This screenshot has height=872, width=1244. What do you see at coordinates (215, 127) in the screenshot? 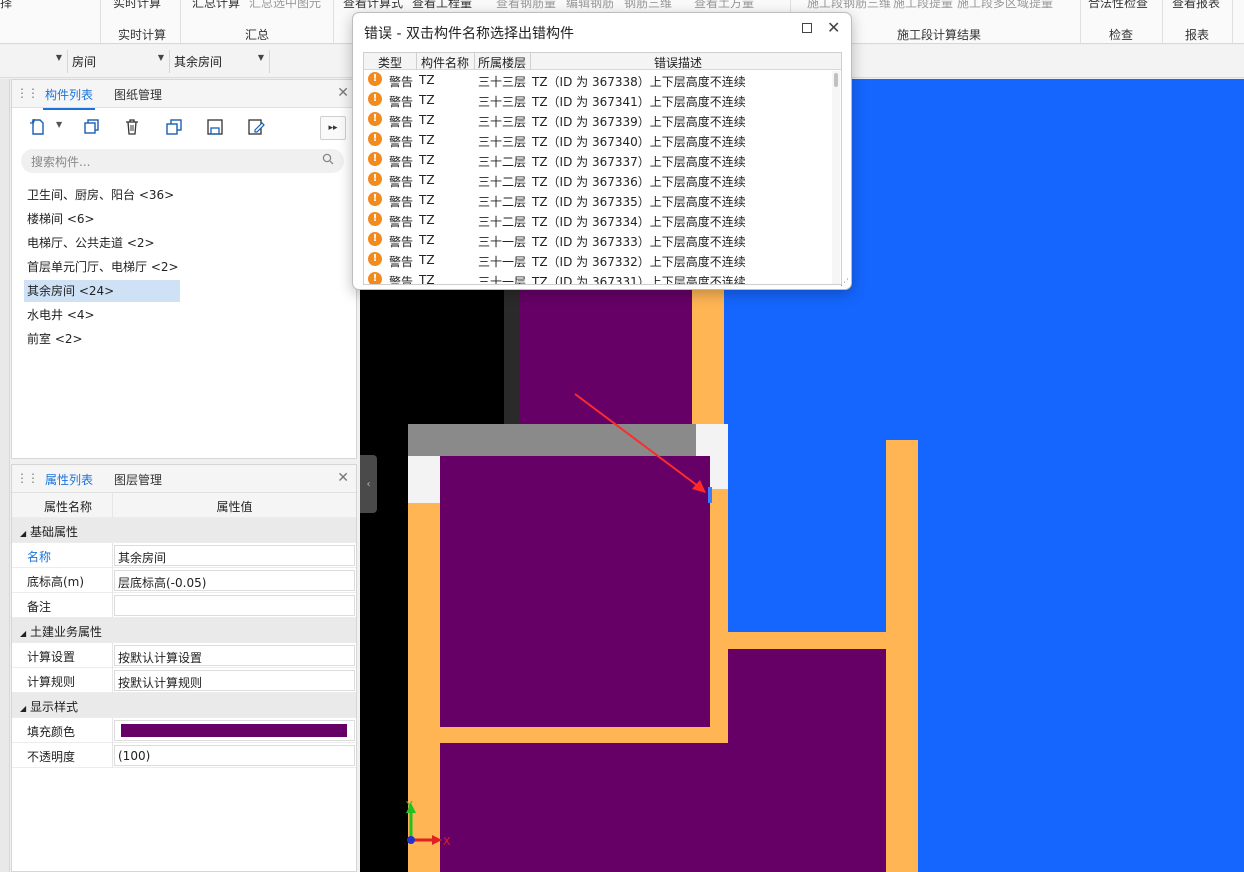
I see `save-component-button` at bounding box center [215, 127].